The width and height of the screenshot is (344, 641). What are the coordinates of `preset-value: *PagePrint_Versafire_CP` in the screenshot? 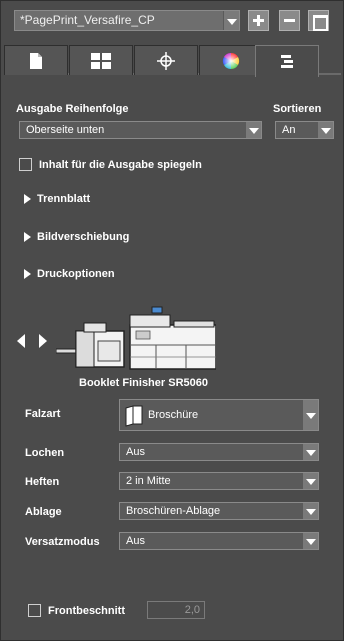 It's located at (87, 20).